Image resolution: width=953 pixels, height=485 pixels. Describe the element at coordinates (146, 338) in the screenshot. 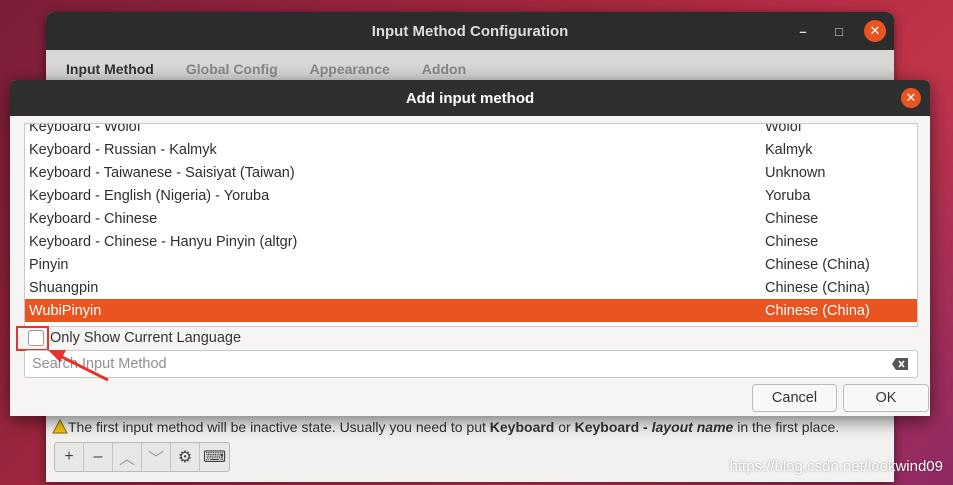

I see `only-current-language-label: Only Show Current Language` at that location.